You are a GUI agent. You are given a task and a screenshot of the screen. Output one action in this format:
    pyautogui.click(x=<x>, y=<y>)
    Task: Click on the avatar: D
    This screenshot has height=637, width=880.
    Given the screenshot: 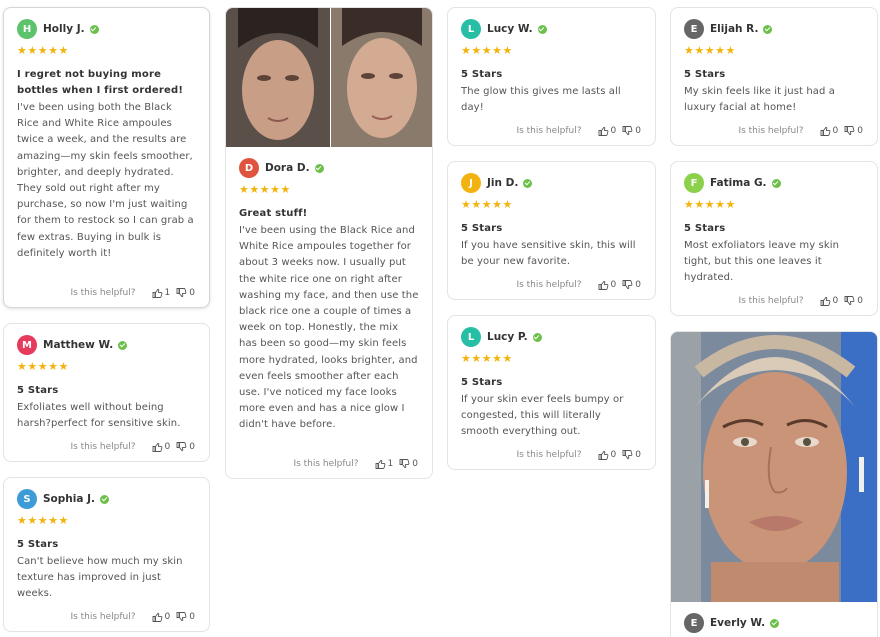 What is the action you would take?
    pyautogui.click(x=249, y=168)
    